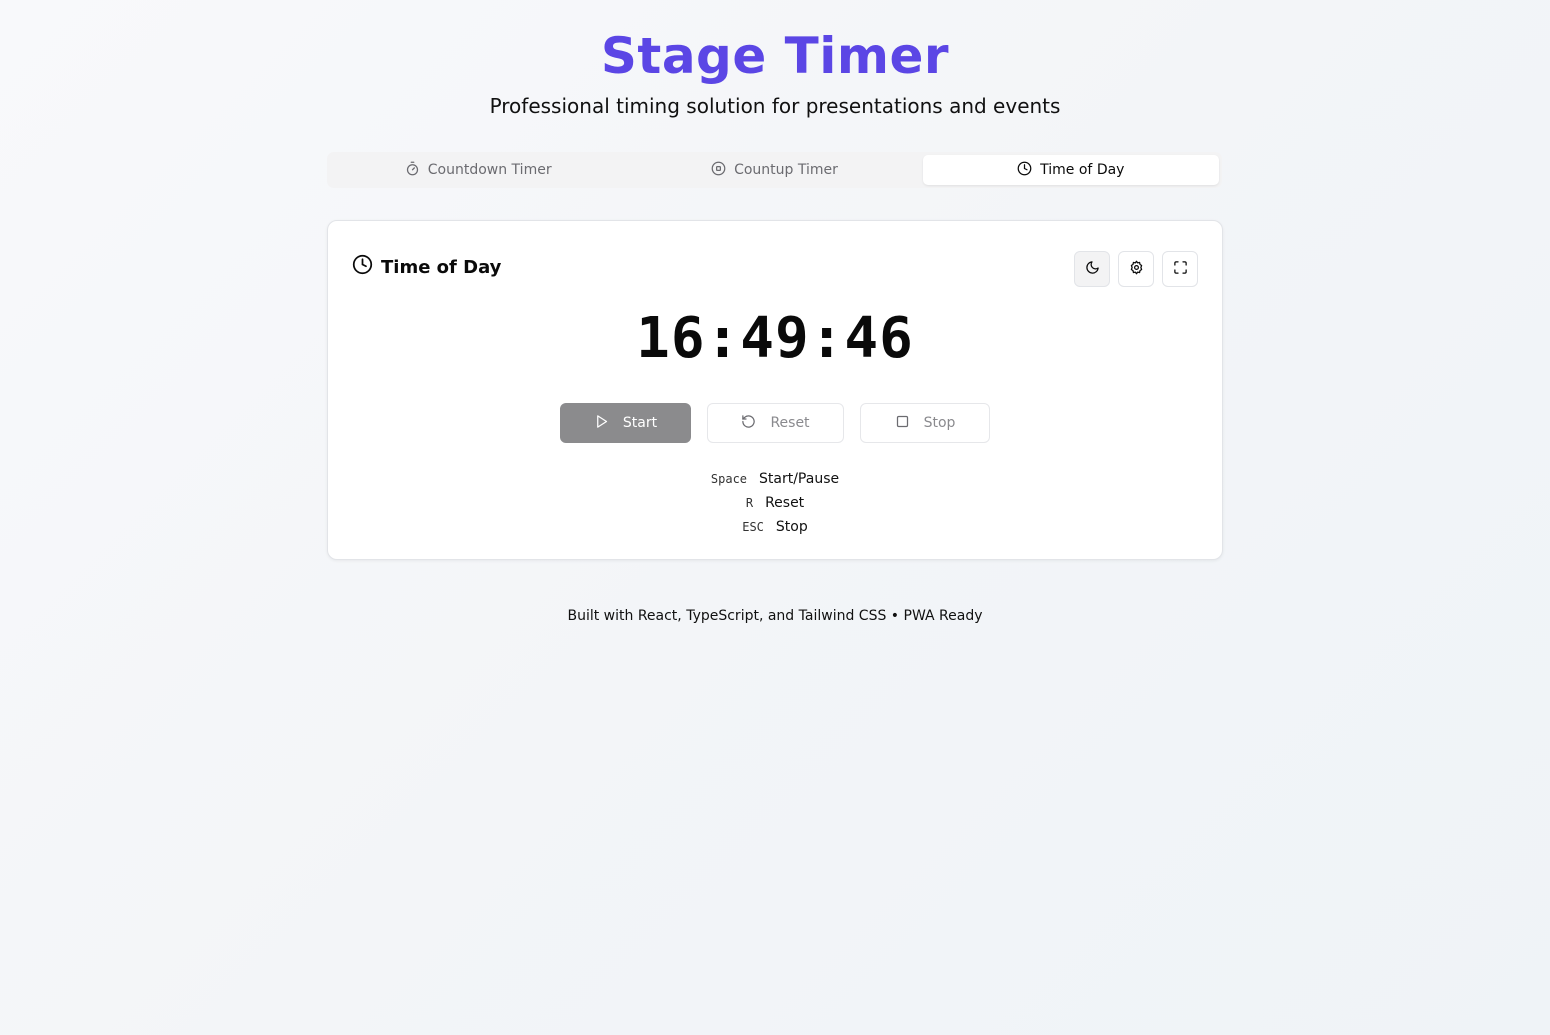 The image size is (1550, 1035). I want to click on shortcut-key: R, so click(749, 503).